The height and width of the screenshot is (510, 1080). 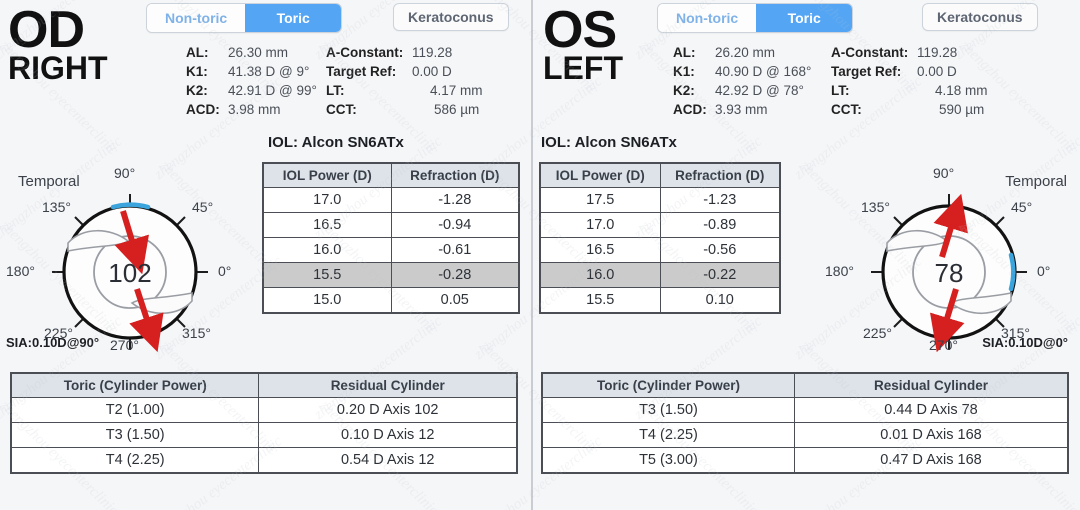 I want to click on table-row: 16.0 -0.61, so click(x=391, y=250).